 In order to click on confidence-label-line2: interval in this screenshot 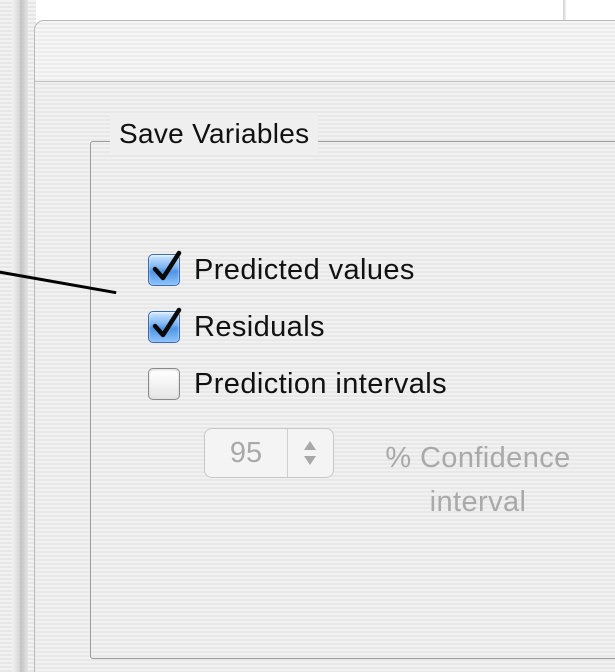, I will do `click(478, 502)`.